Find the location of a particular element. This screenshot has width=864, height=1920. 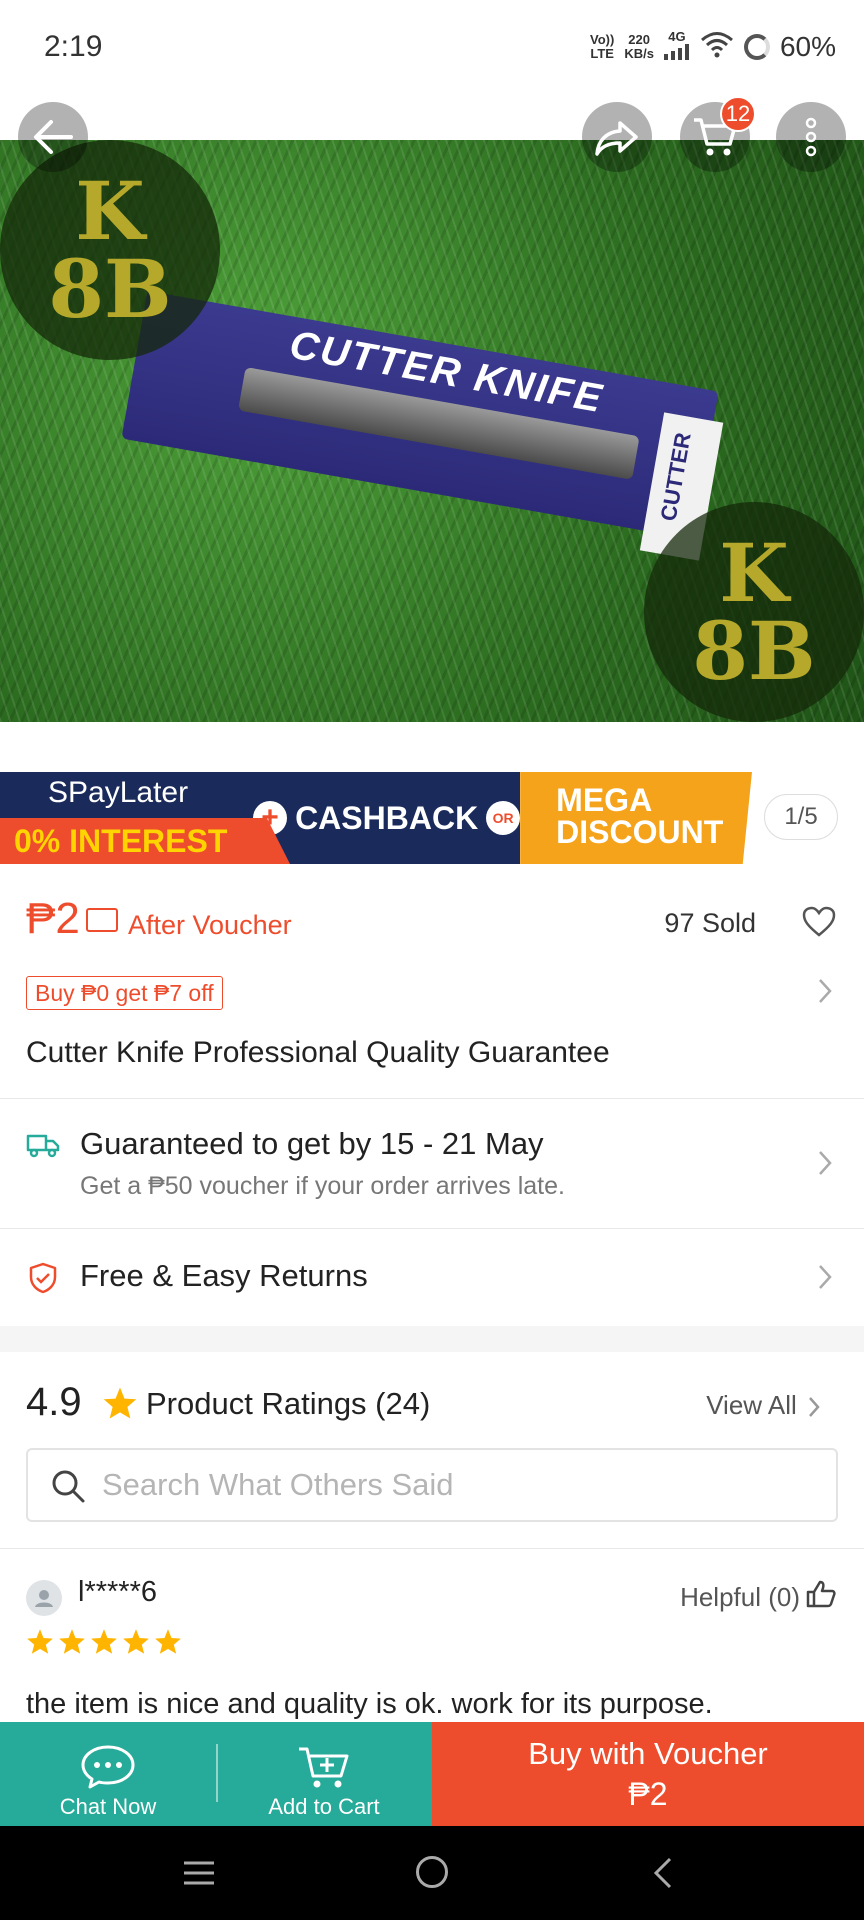

shield-check-icon is located at coordinates (43, 1278).